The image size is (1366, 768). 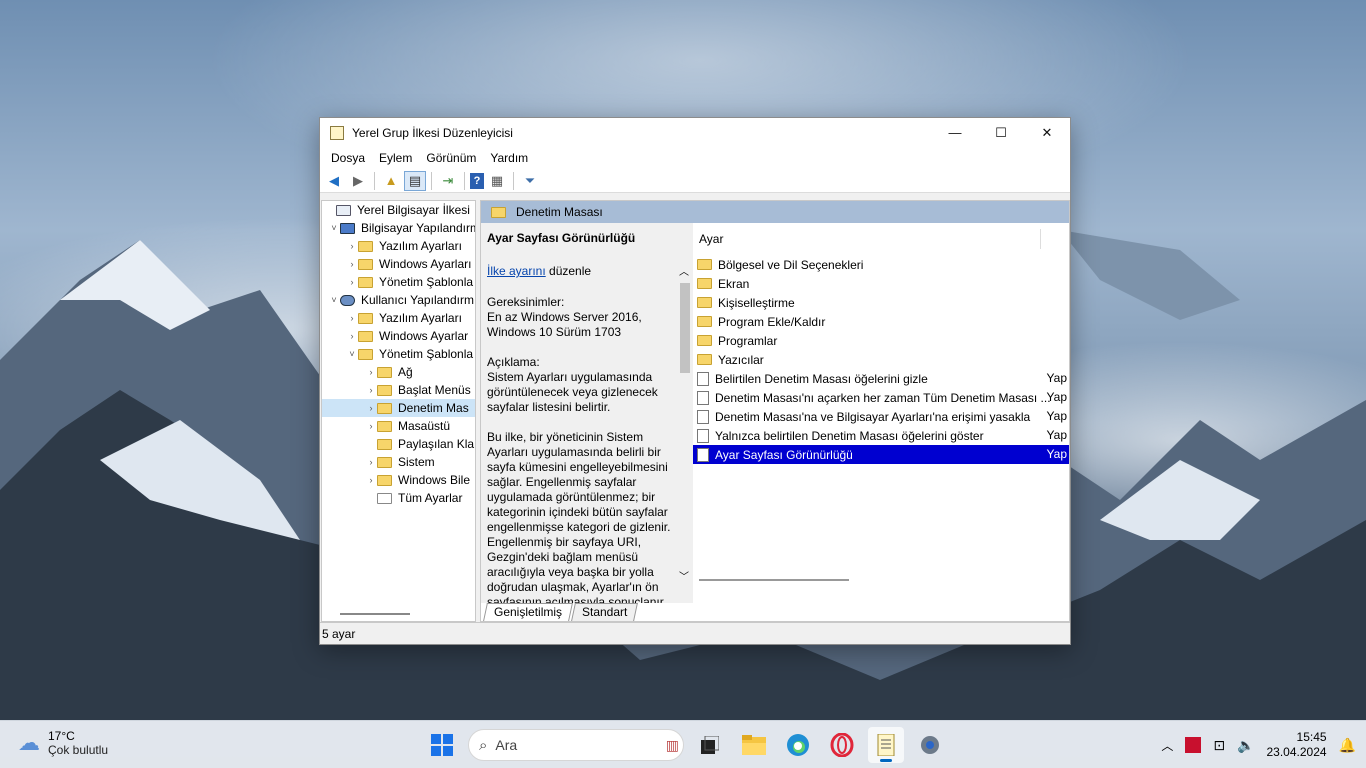 What do you see at coordinates (433, 408) in the screenshot?
I see `tree-label: Denetim Mas` at bounding box center [433, 408].